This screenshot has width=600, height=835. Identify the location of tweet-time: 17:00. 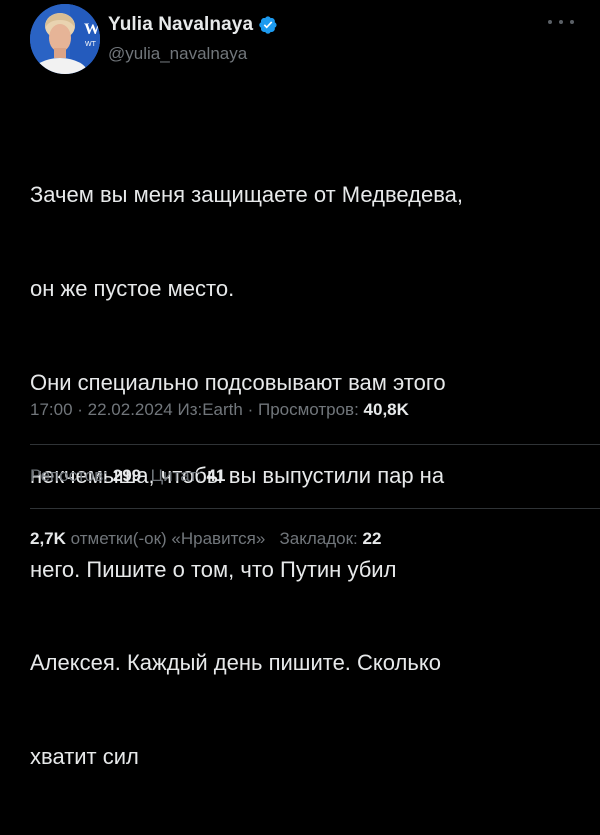
(51, 409).